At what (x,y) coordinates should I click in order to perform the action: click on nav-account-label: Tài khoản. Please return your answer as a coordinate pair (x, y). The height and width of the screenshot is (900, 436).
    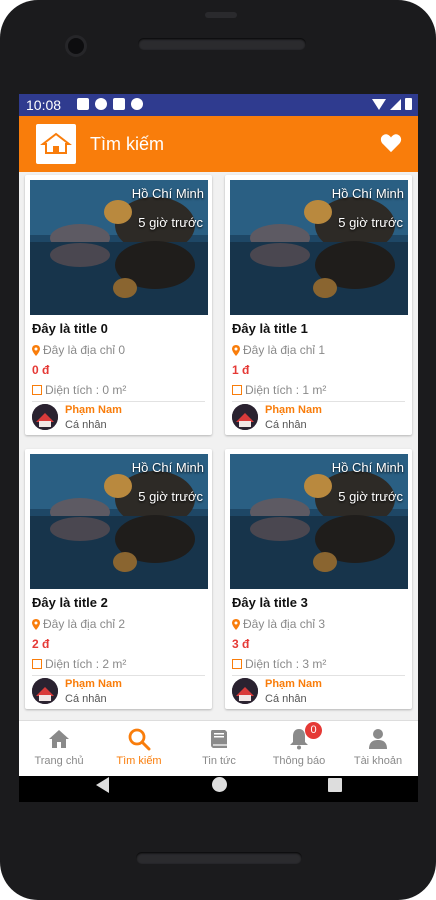
    Looking at the image, I should click on (378, 761).